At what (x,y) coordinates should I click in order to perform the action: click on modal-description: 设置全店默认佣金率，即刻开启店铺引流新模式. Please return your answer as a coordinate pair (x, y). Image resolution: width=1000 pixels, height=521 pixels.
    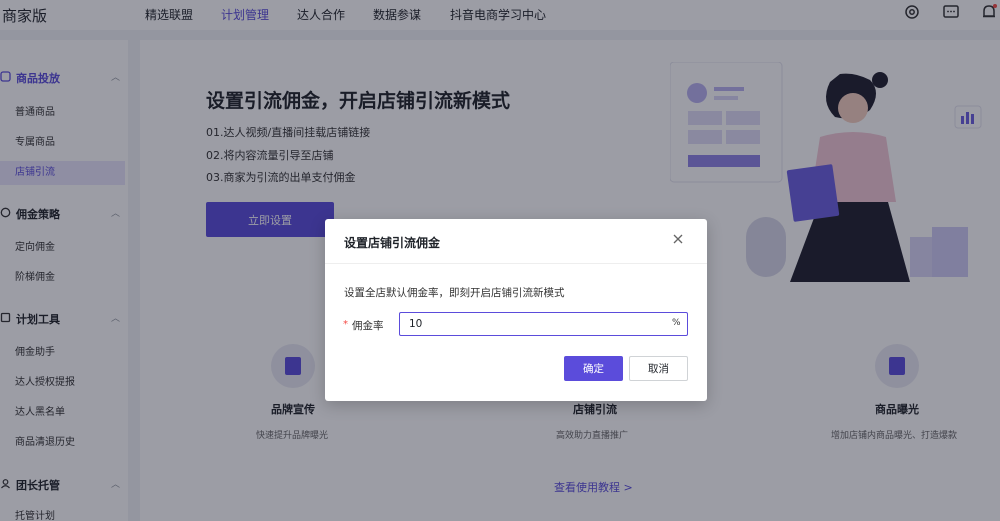
    Looking at the image, I should click on (454, 293).